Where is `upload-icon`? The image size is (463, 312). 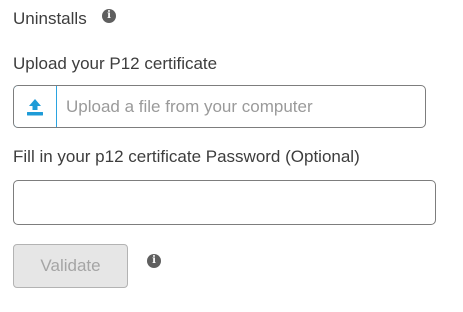 upload-icon is located at coordinates (35, 106).